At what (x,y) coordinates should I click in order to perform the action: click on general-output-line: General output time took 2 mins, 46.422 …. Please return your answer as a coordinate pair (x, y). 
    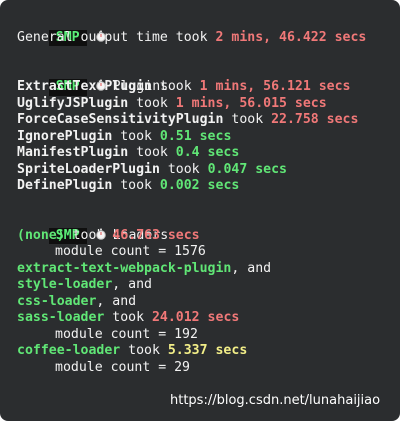
    Looking at the image, I should click on (208, 38).